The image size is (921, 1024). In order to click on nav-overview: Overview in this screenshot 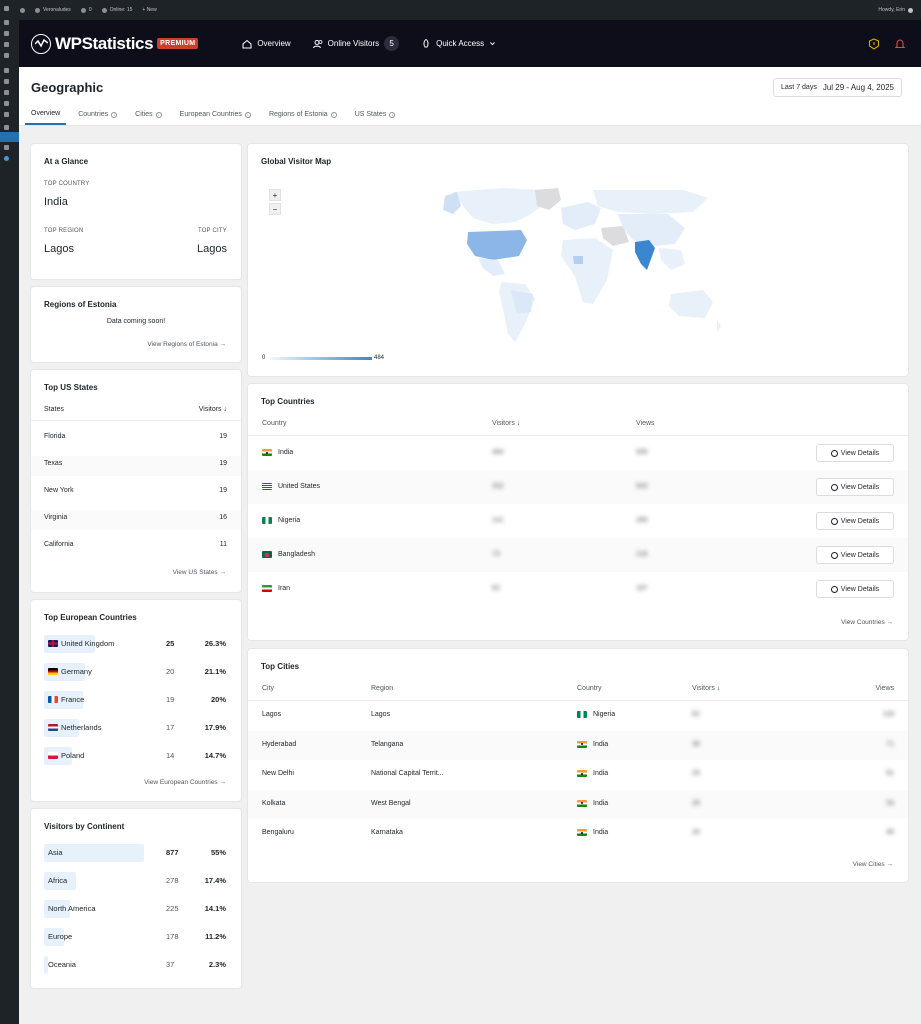, I will do `click(266, 44)`.